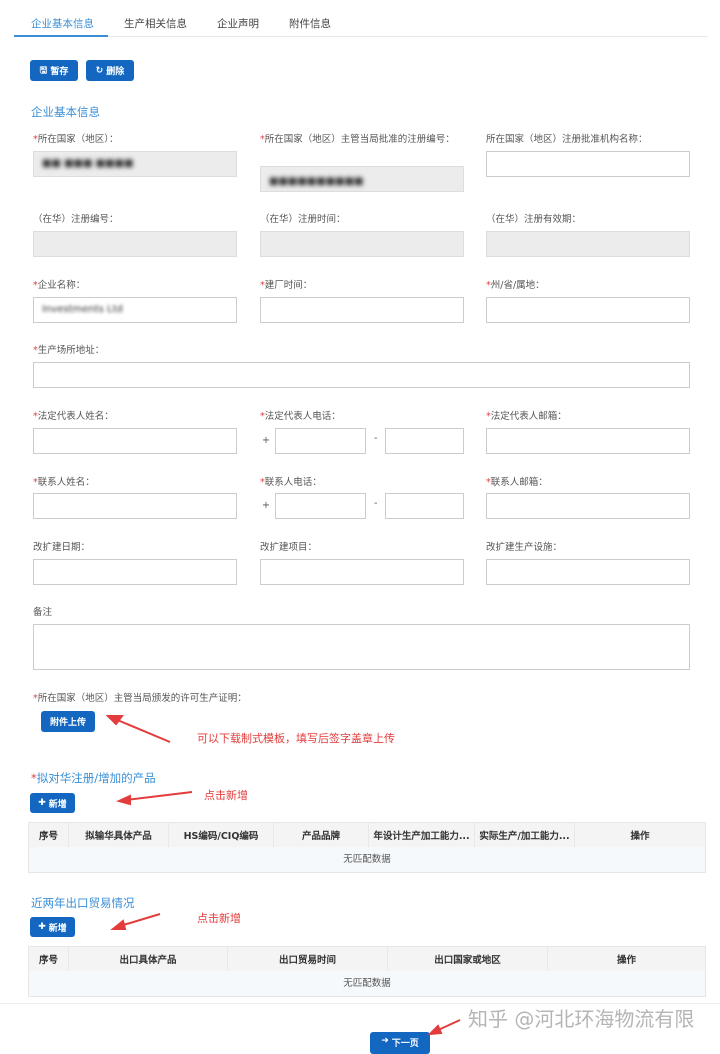  I want to click on tab-production-info: 生产相关信息, so click(155, 23).